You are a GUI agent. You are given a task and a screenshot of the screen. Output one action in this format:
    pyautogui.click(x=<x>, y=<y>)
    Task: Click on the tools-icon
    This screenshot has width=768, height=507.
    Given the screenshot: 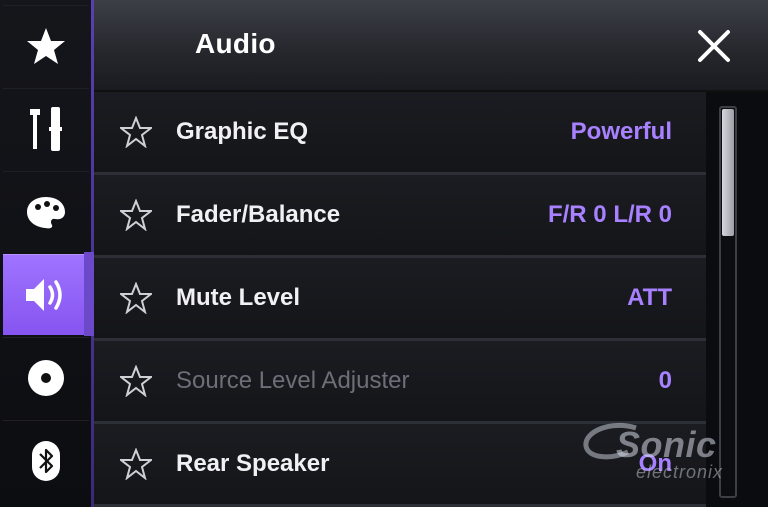 What is the action you would take?
    pyautogui.click(x=46, y=129)
    